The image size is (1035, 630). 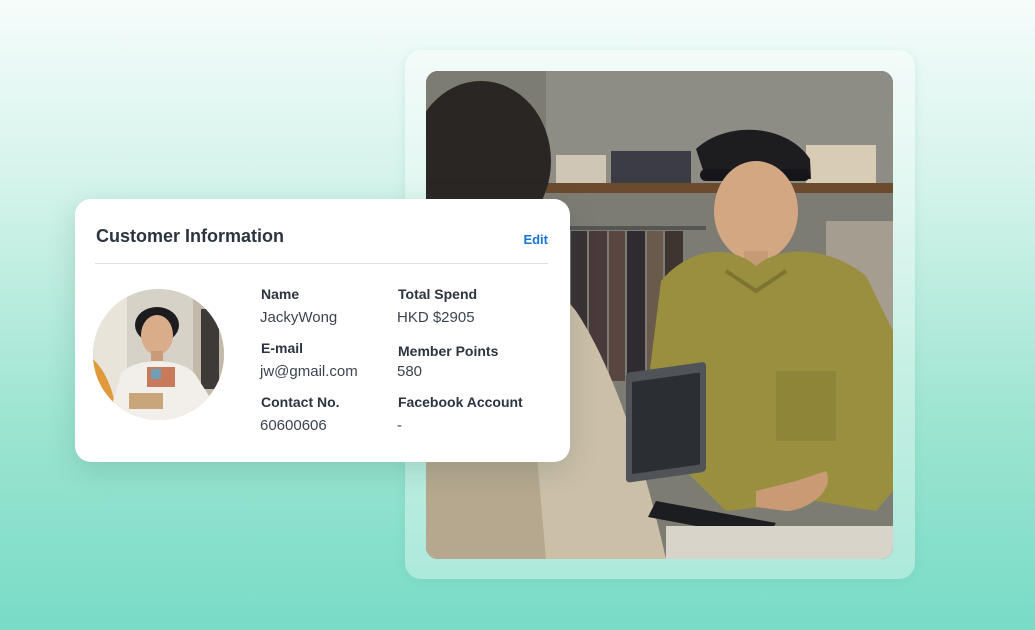 What do you see at coordinates (280, 294) in the screenshot?
I see `name-label: Name` at bounding box center [280, 294].